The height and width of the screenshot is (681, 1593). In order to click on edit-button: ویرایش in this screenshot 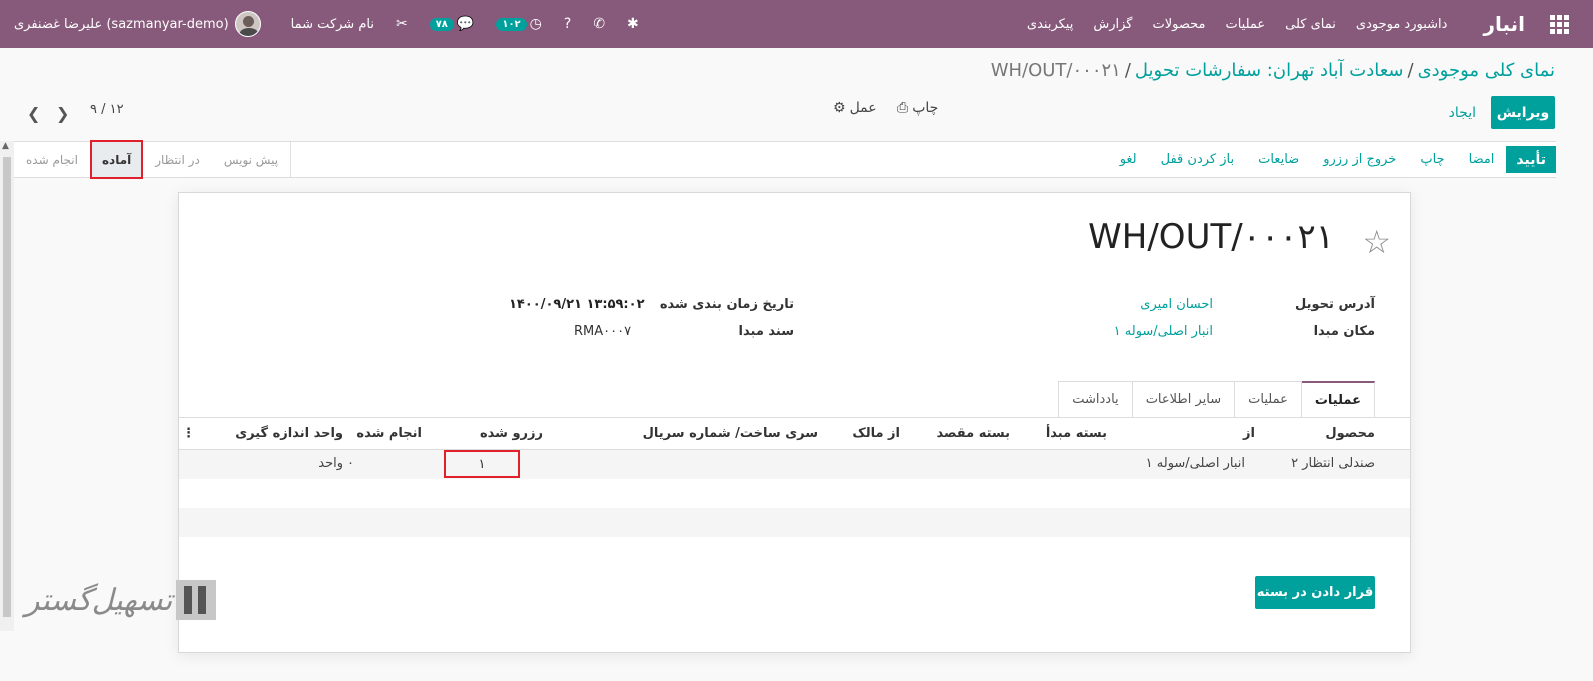, I will do `click(1523, 112)`.